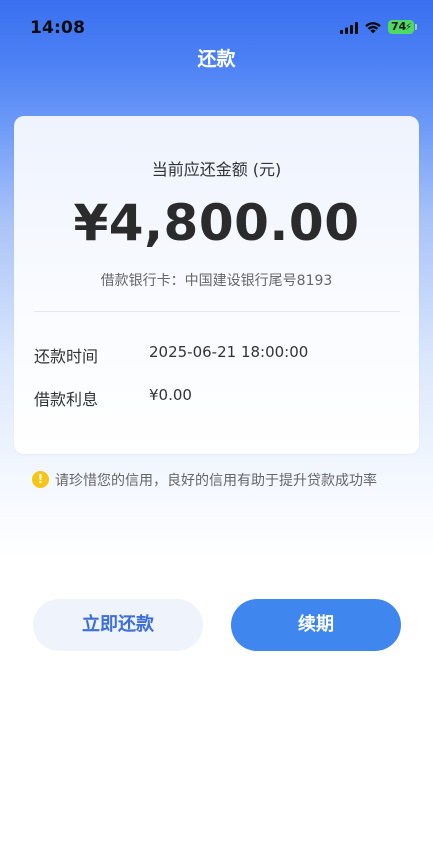 The height and width of the screenshot is (854, 433). What do you see at coordinates (118, 625) in the screenshot?
I see `repay-now-button: 立即还款` at bounding box center [118, 625].